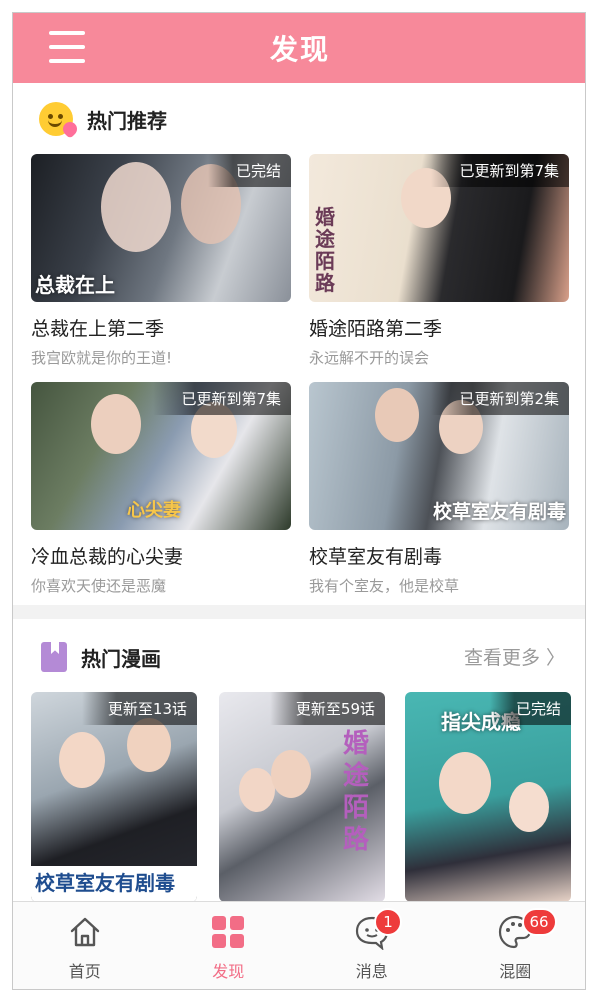 This screenshot has width=598, height=1000. I want to click on drama-title: 总裁在上第二季, so click(161, 327).